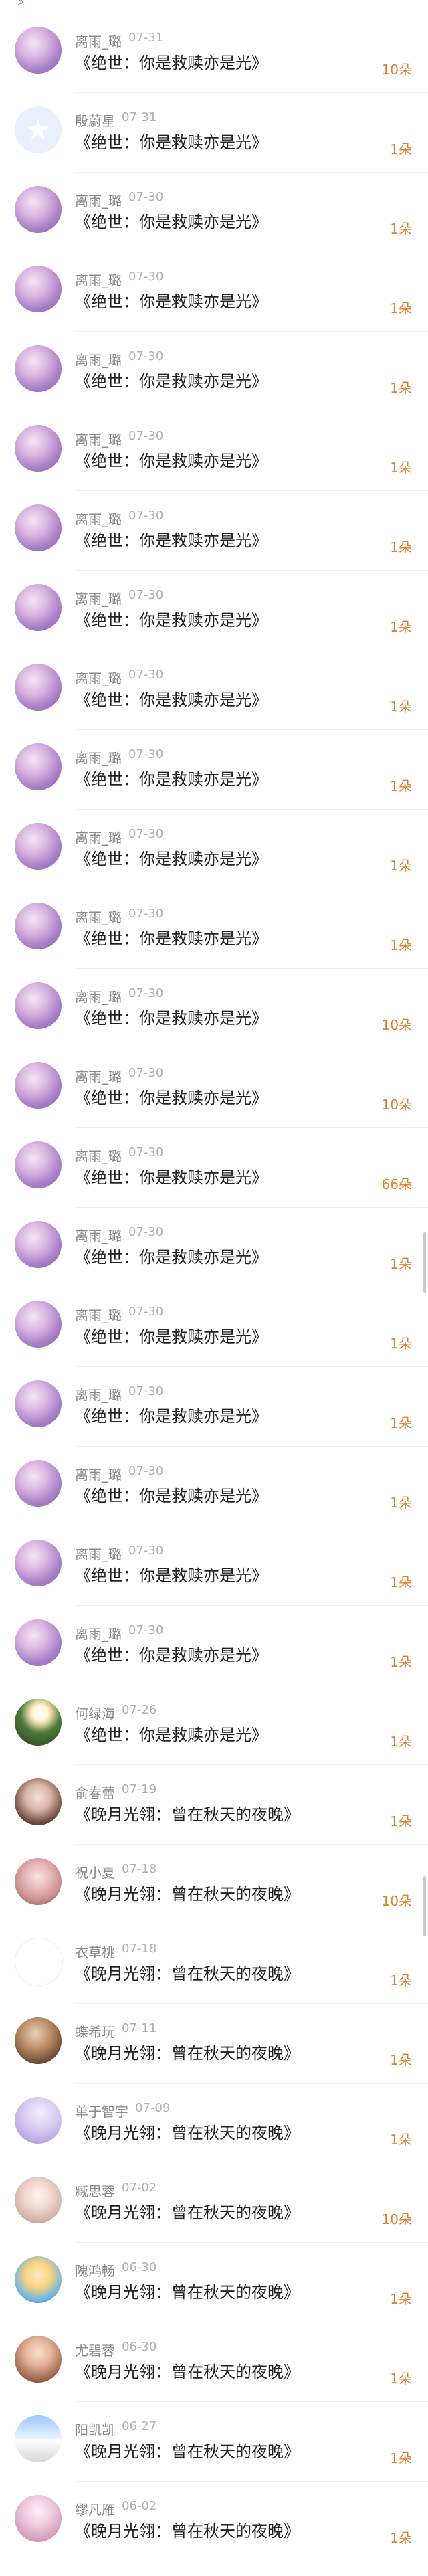 The height and width of the screenshot is (2576, 428). What do you see at coordinates (95, 120) in the screenshot?
I see `user-name: 殷蔚星` at bounding box center [95, 120].